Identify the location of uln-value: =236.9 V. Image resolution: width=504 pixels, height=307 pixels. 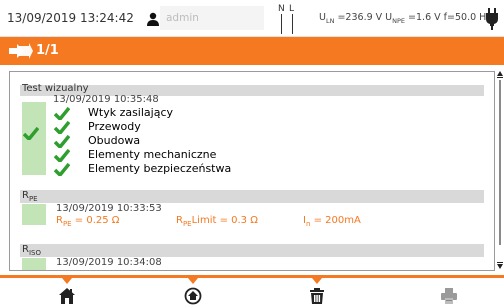
(360, 17).